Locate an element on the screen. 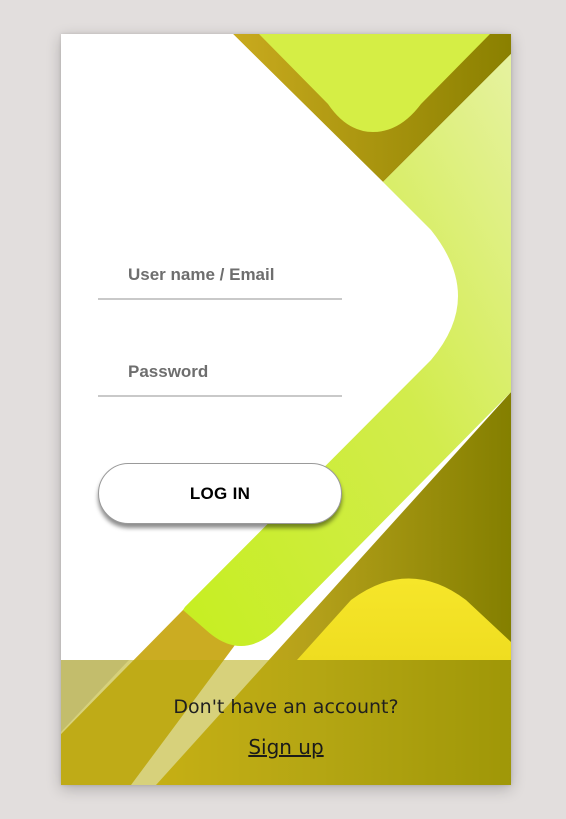  sign-up-link: Sign up is located at coordinates (286, 747).